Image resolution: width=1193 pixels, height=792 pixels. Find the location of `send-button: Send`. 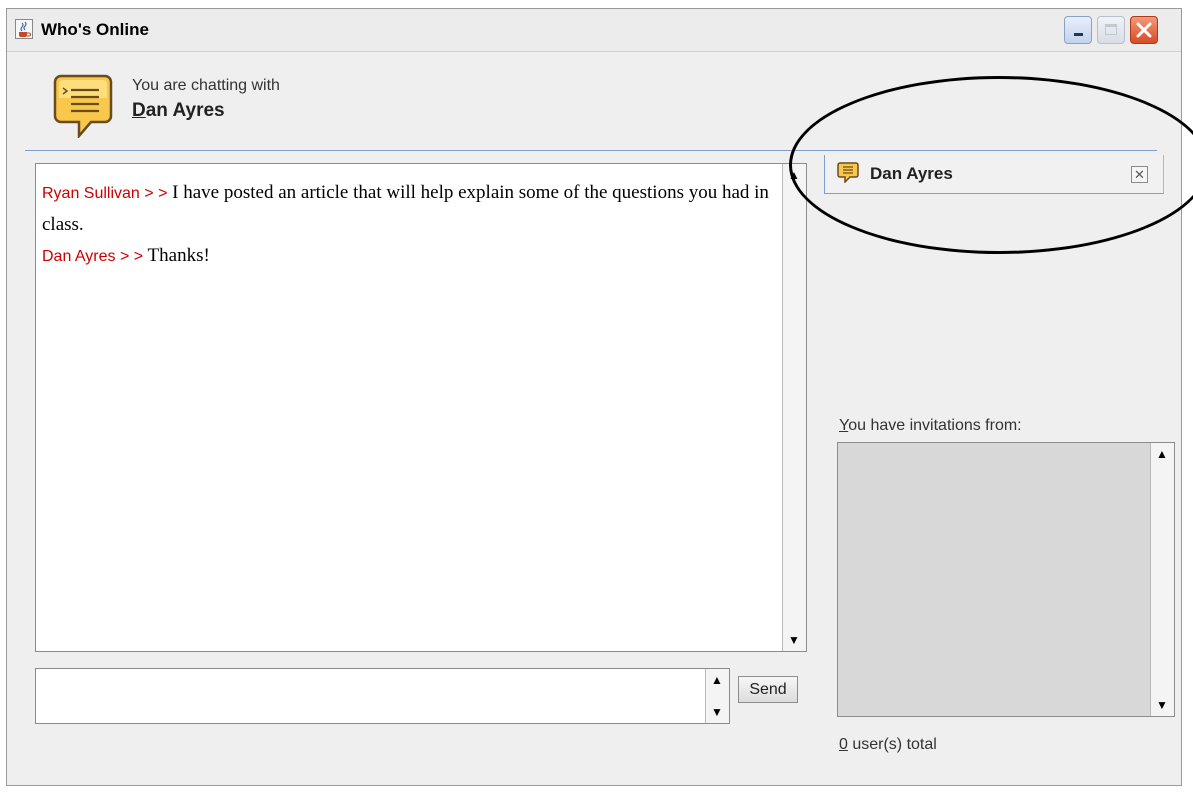

send-button: Send is located at coordinates (768, 689).